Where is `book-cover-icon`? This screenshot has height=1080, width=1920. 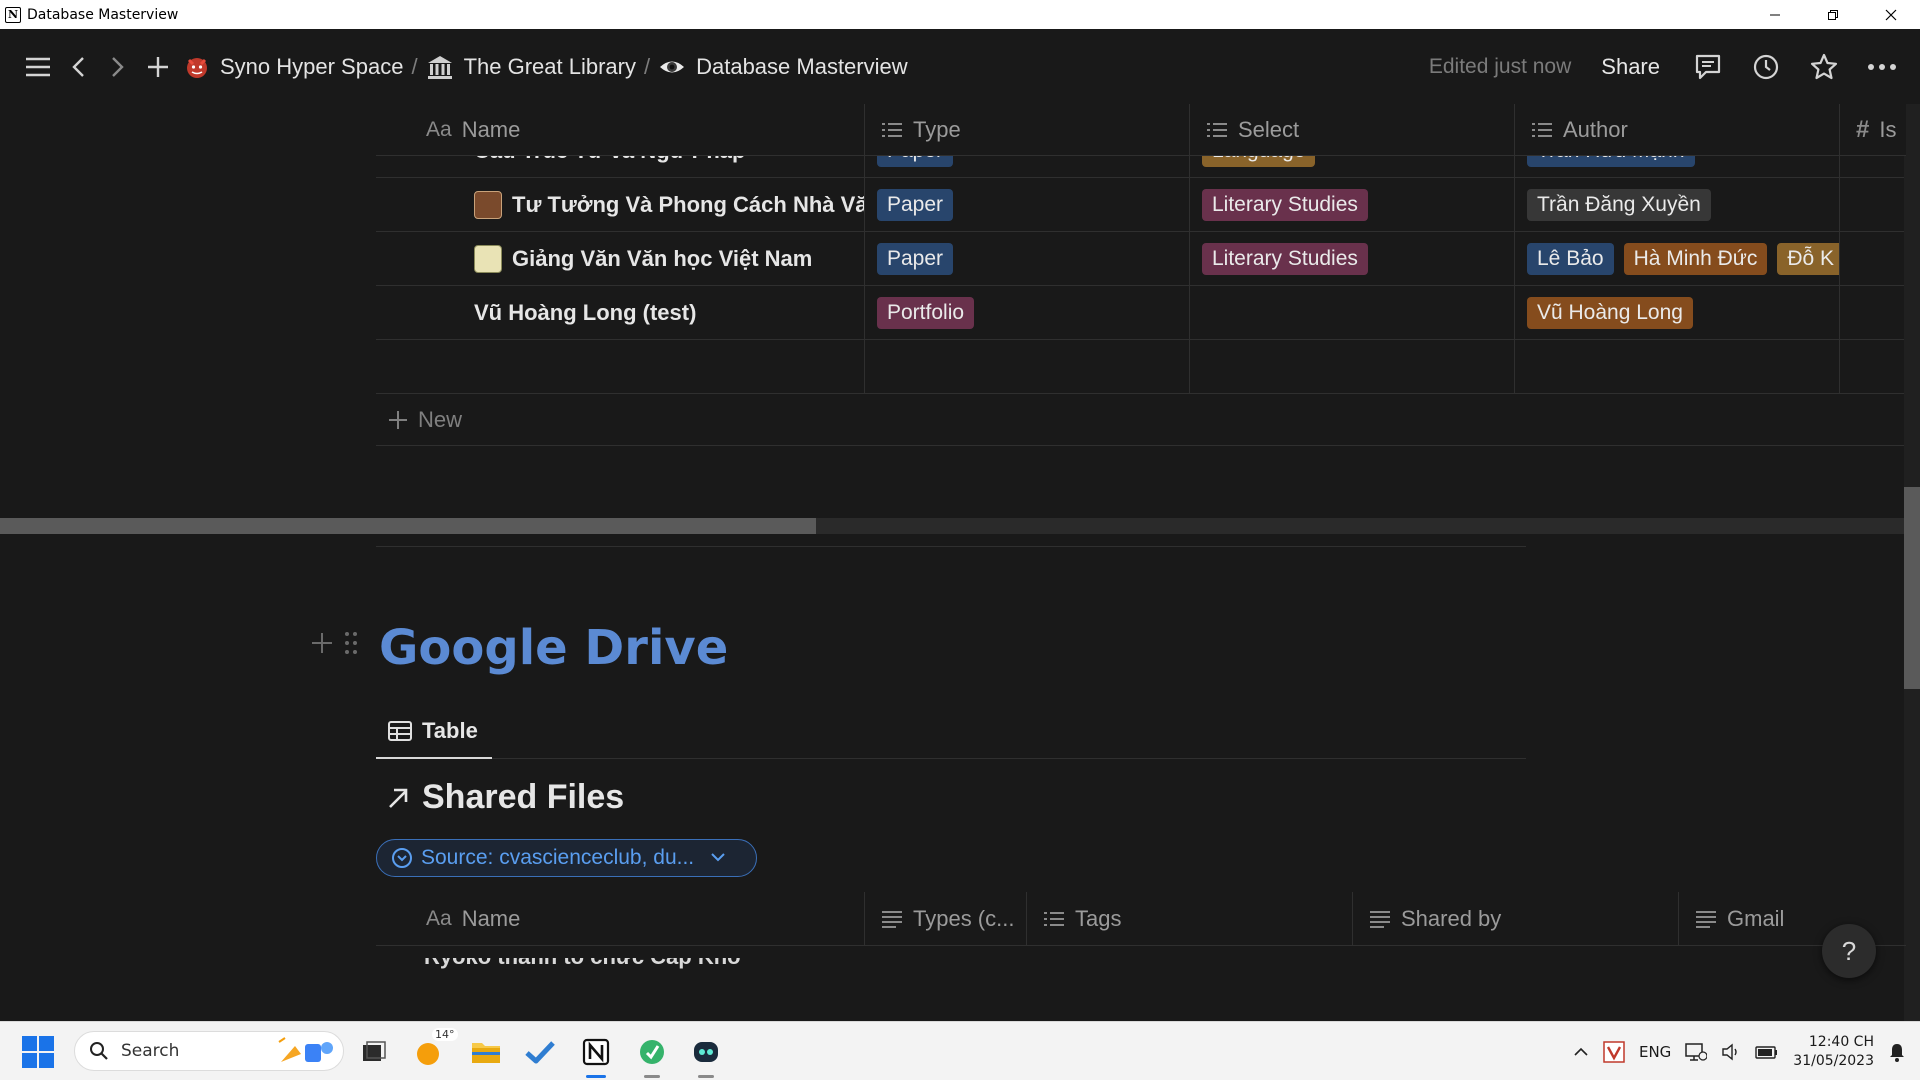 book-cover-icon is located at coordinates (488, 204).